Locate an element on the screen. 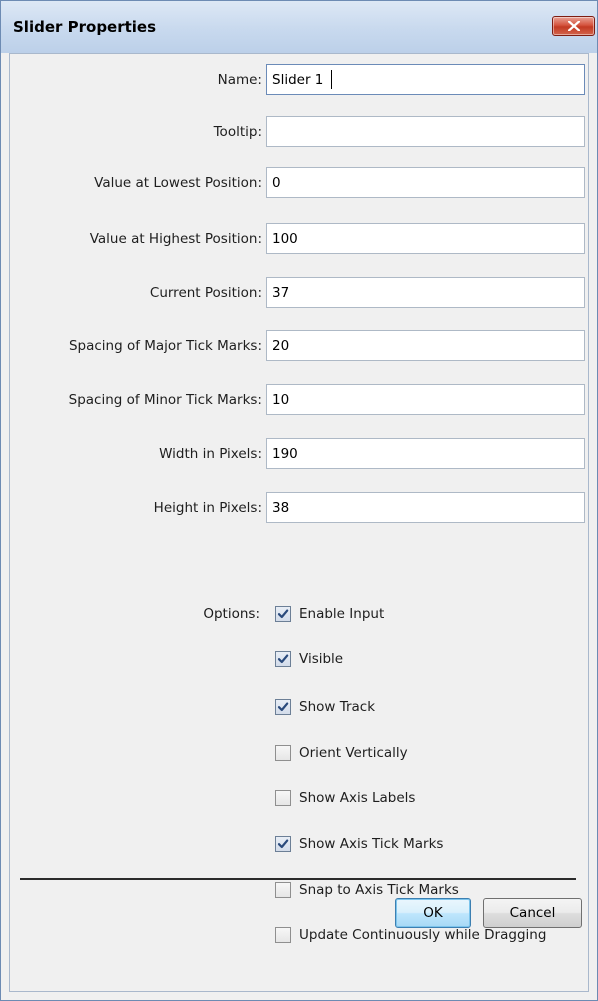  option-update-continuously: Update Continuously while Dragging is located at coordinates (430, 936).